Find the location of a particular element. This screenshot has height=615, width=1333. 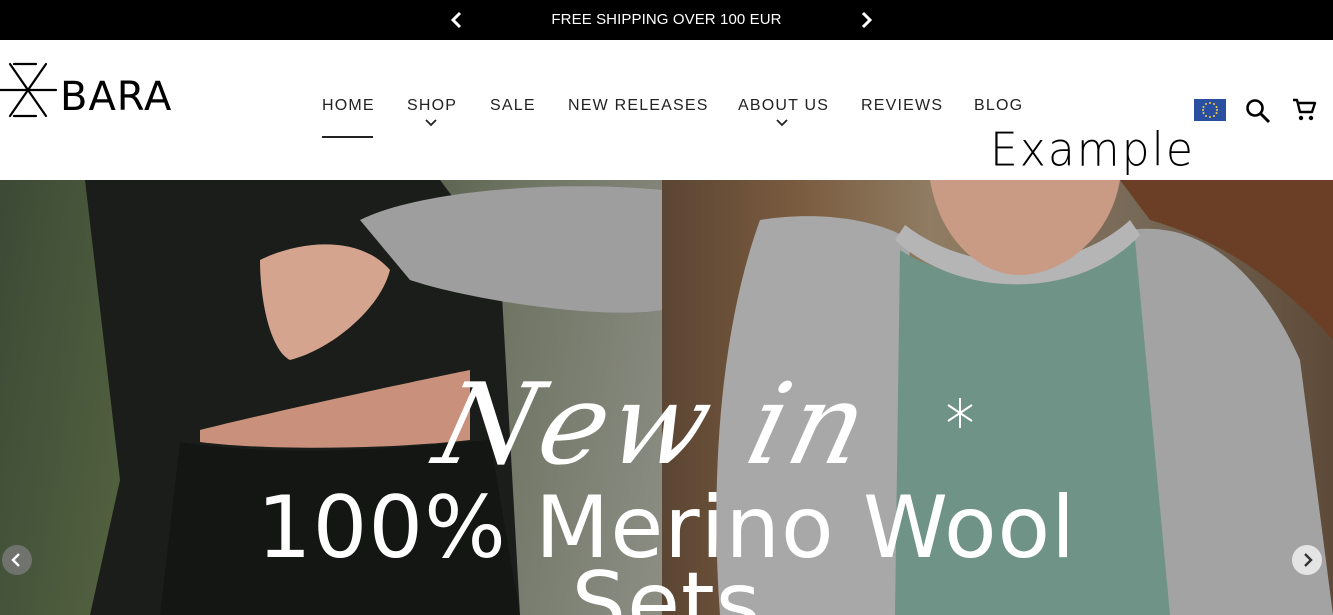

announcement-text: FREE SHIPPING OVER 100 EUR is located at coordinates (666, 19).